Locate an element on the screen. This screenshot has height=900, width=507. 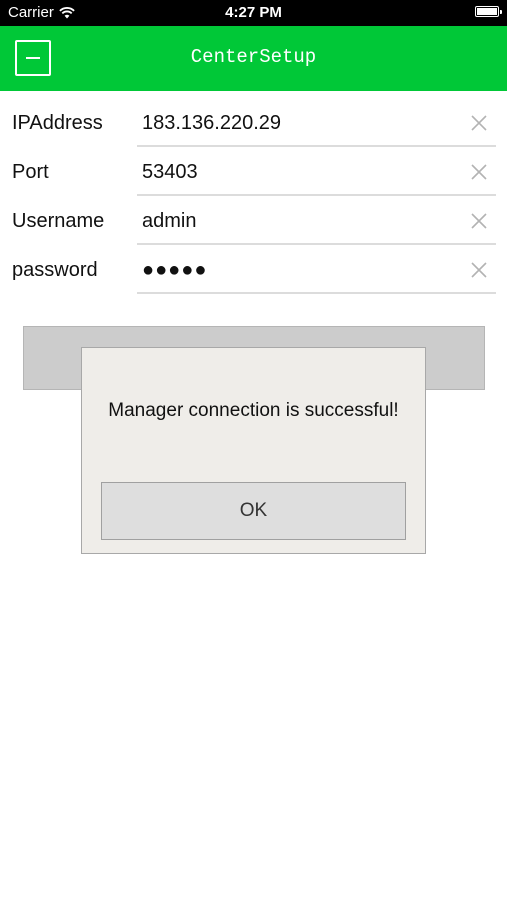
port-underline is located at coordinates (316, 195).